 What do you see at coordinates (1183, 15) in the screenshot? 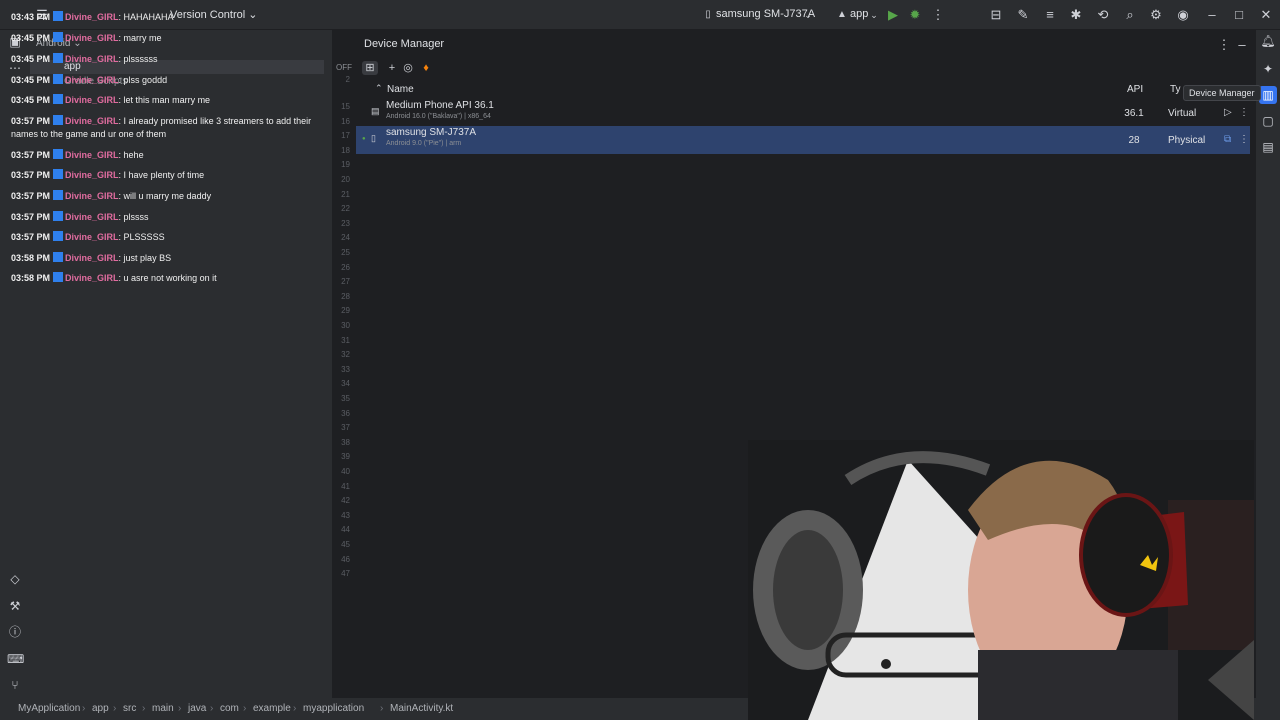
I see `account-icon: ◉` at bounding box center [1183, 15].